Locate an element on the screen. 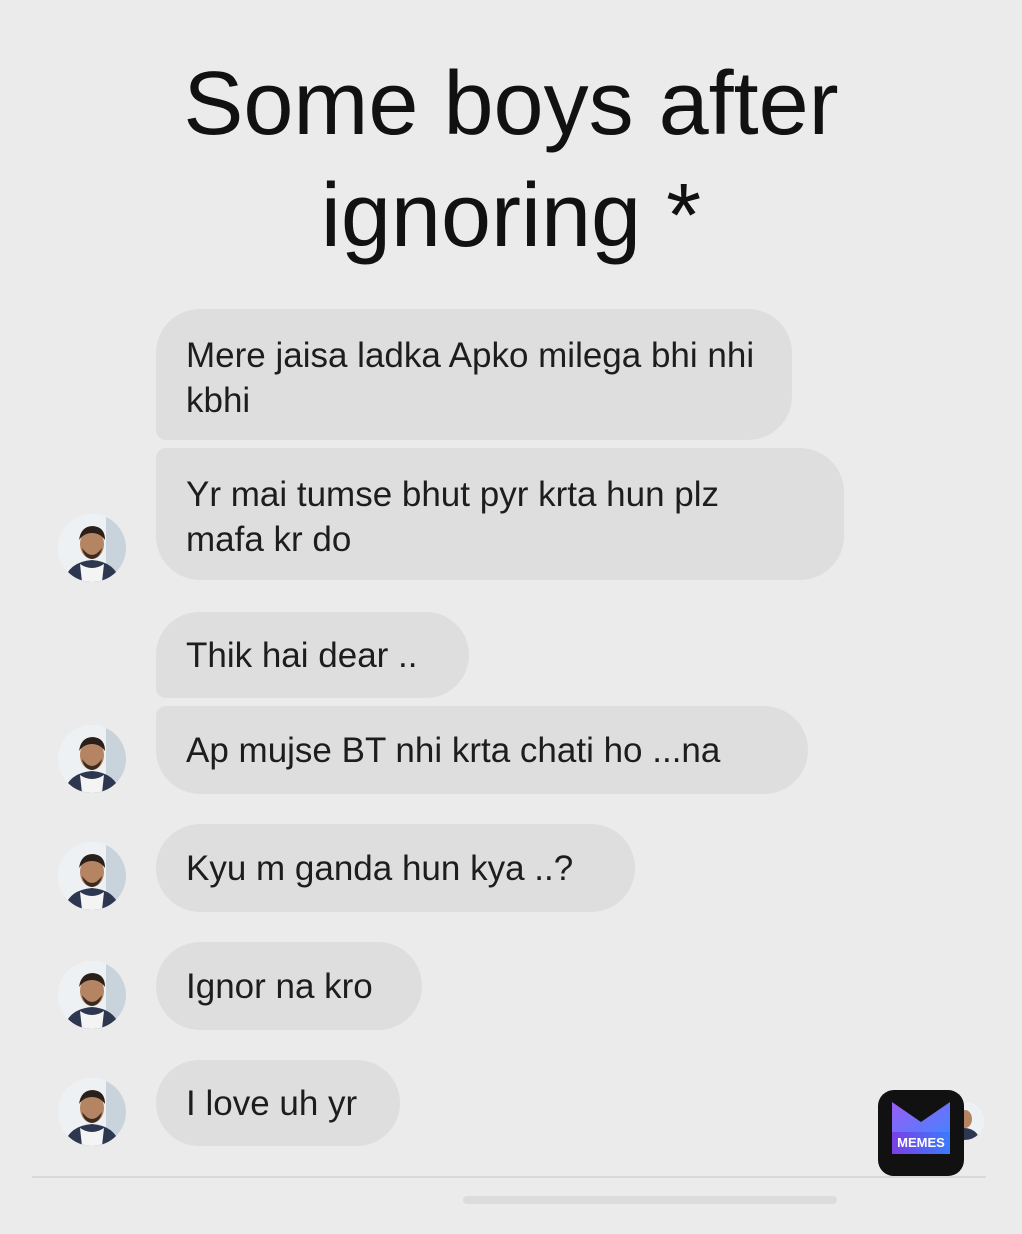  chat-bubble-incoming: Ignor na kro is located at coordinates (289, 986).